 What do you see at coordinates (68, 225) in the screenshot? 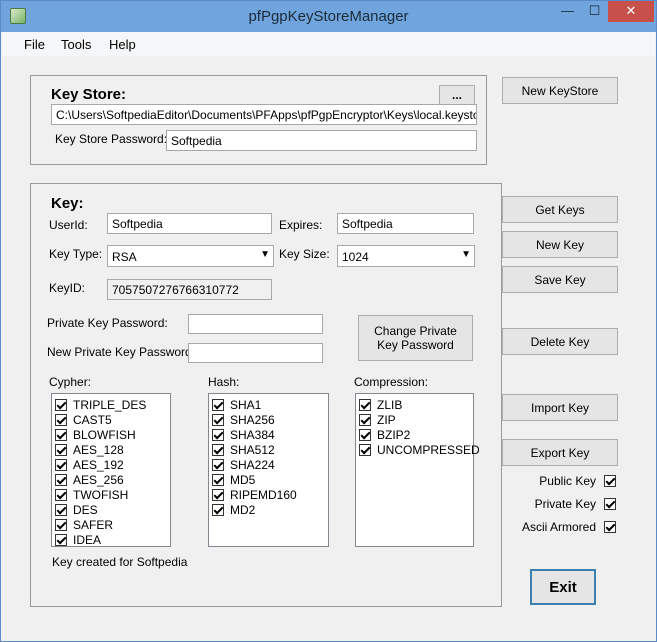
I see `userid-label: UserId:` at bounding box center [68, 225].